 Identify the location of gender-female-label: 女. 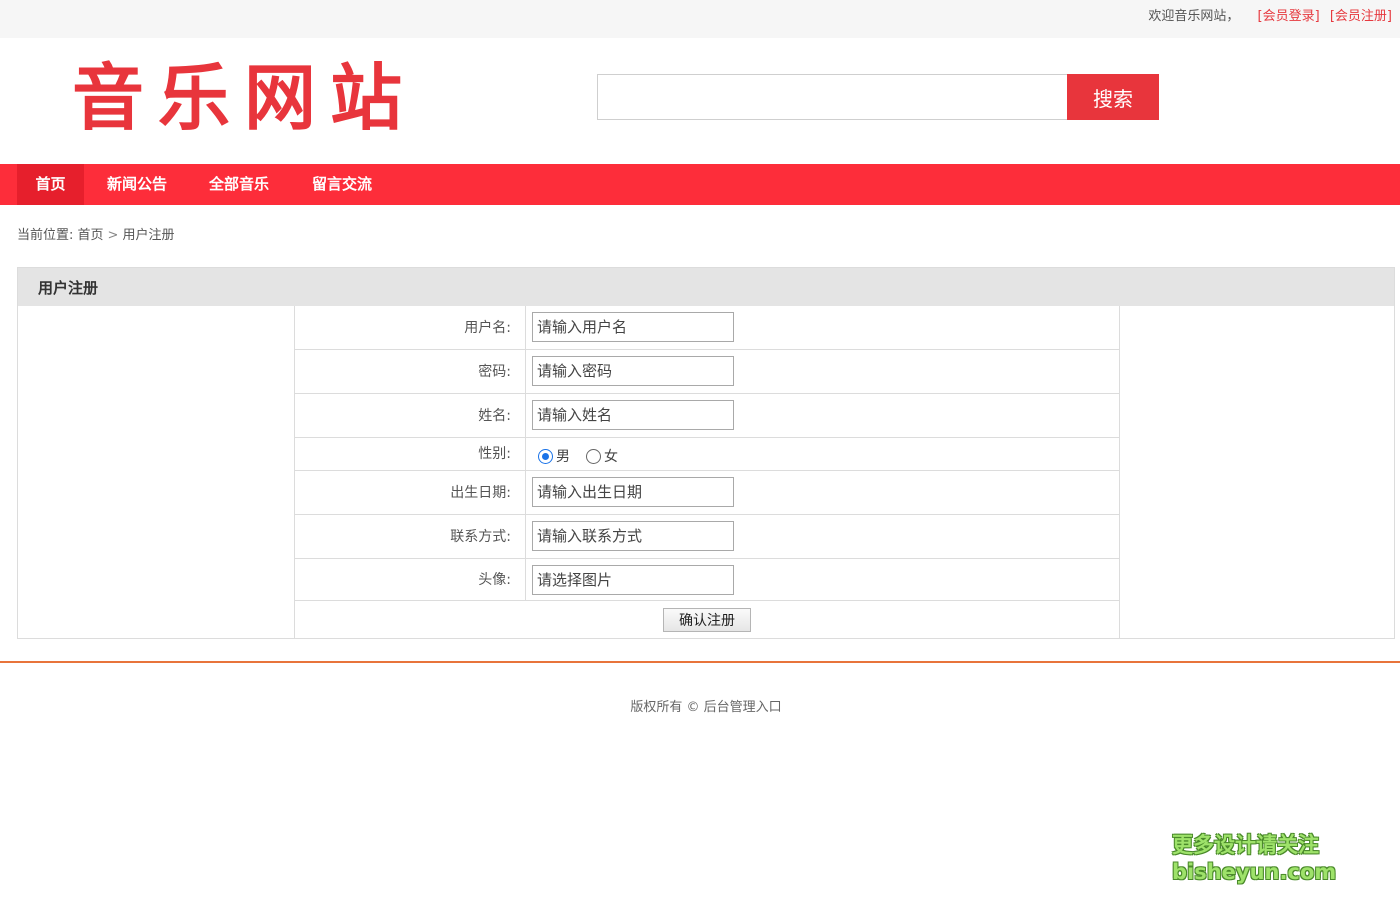
(611, 456).